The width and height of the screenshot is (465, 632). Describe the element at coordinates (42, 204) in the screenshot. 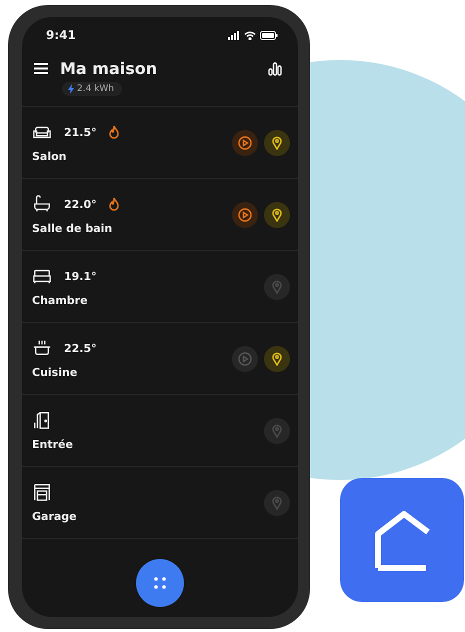

I see `bathtub-icon` at that location.